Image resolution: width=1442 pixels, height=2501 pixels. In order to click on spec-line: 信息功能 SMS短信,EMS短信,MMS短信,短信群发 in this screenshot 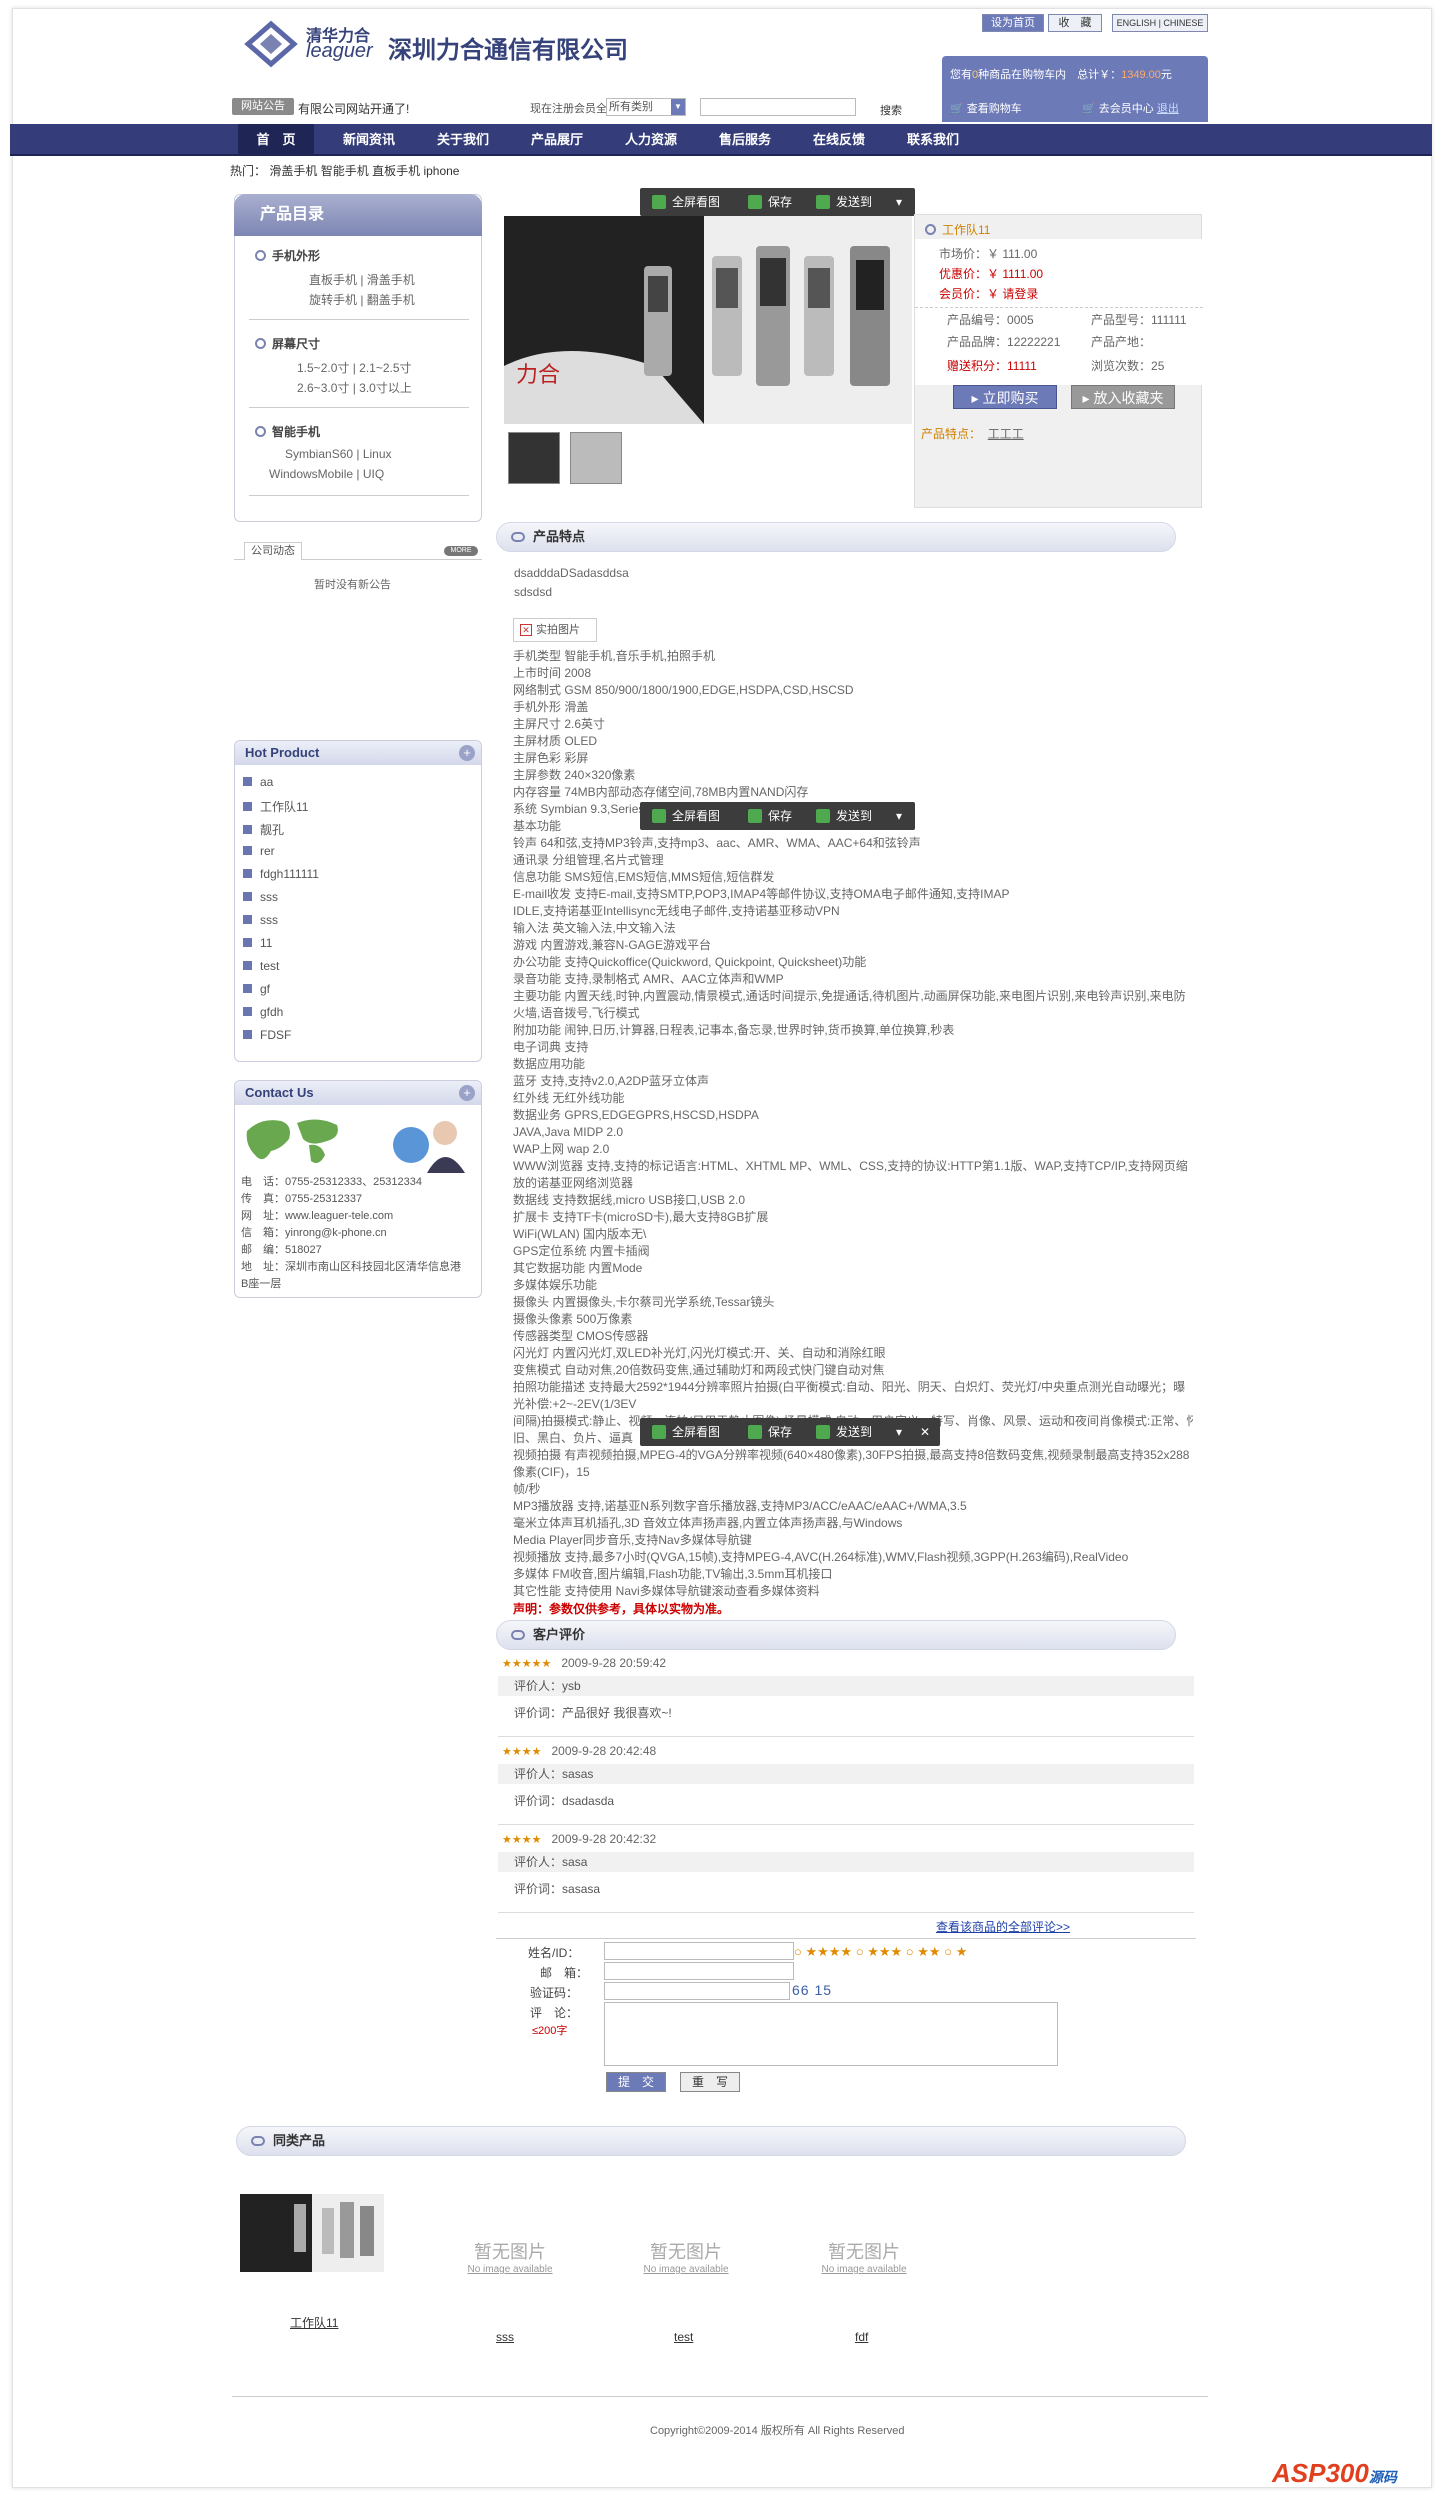, I will do `click(644, 877)`.